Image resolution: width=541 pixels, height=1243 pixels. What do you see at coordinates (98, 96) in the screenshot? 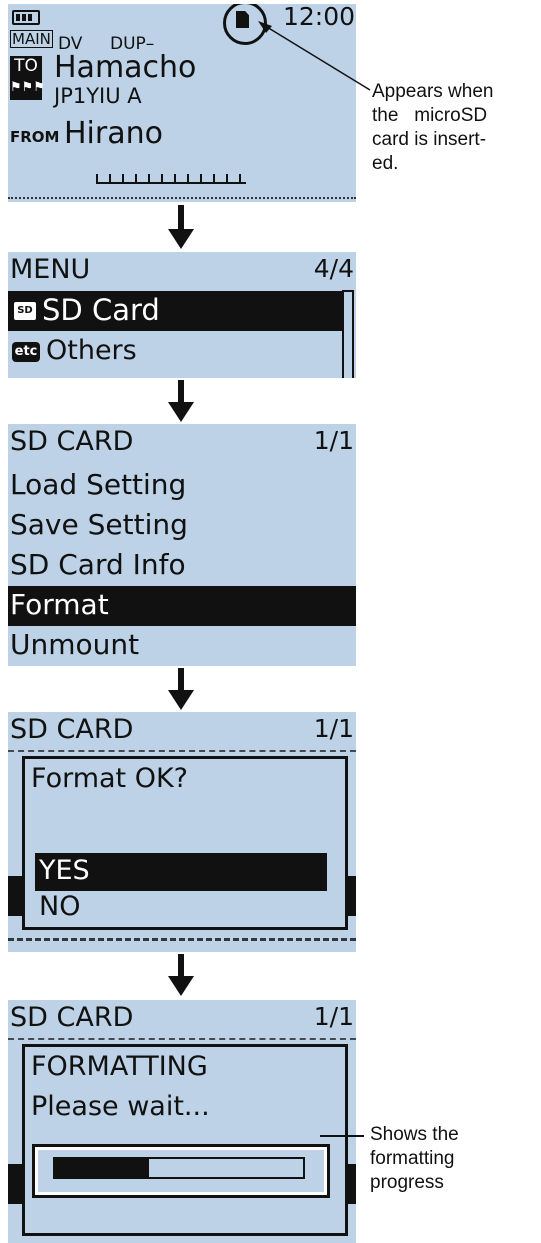
I see `to-callsign: JP1YIU A` at bounding box center [98, 96].